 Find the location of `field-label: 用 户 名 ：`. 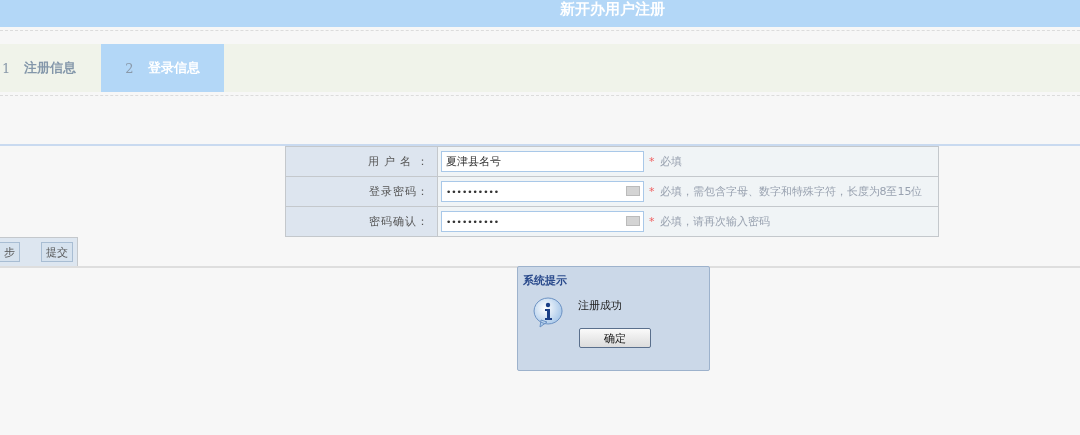

field-label: 用 户 名 ： is located at coordinates (398, 161).